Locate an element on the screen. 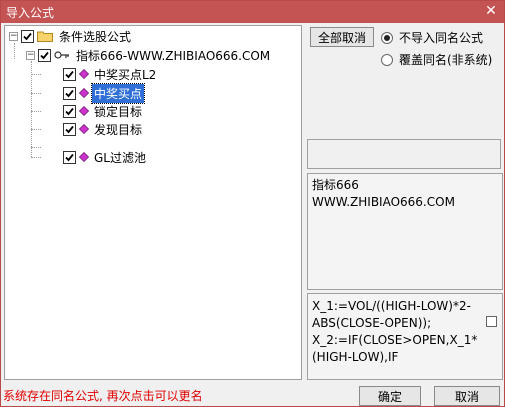  formula-checkbox is located at coordinates (44, 55).